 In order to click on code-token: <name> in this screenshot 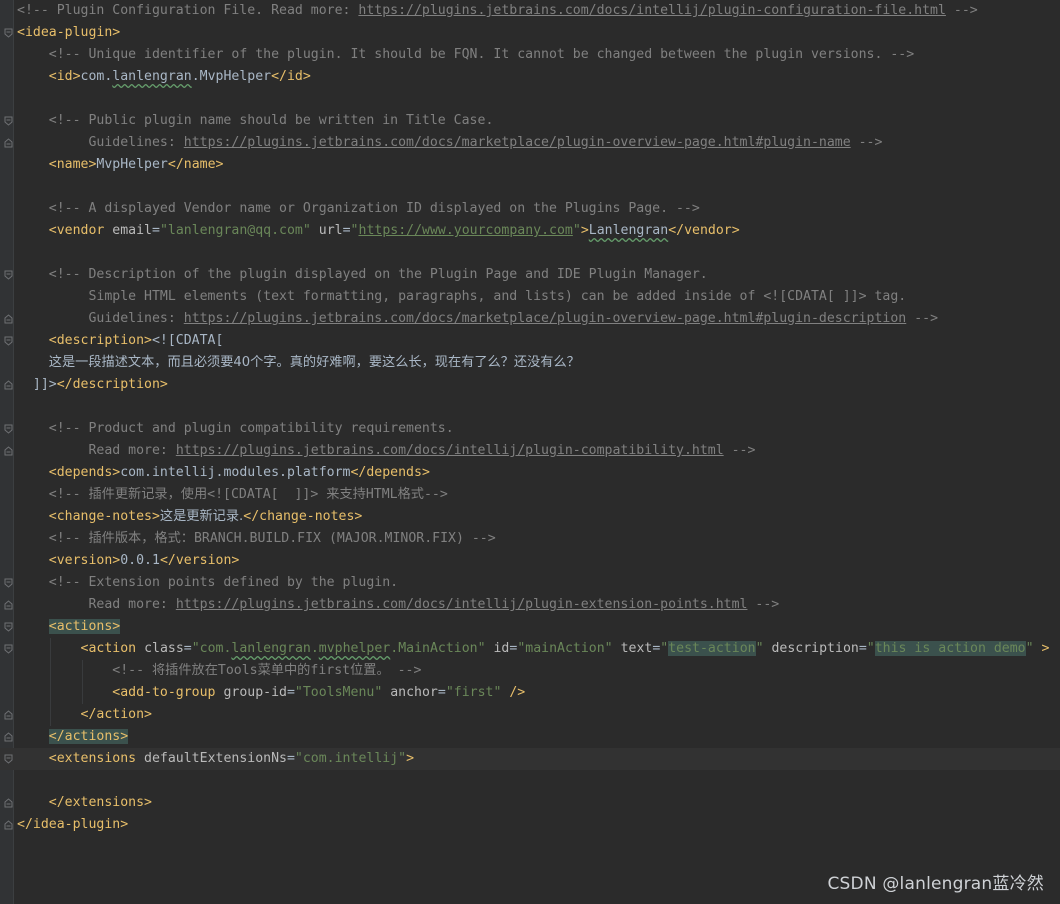, I will do `click(72, 164)`.